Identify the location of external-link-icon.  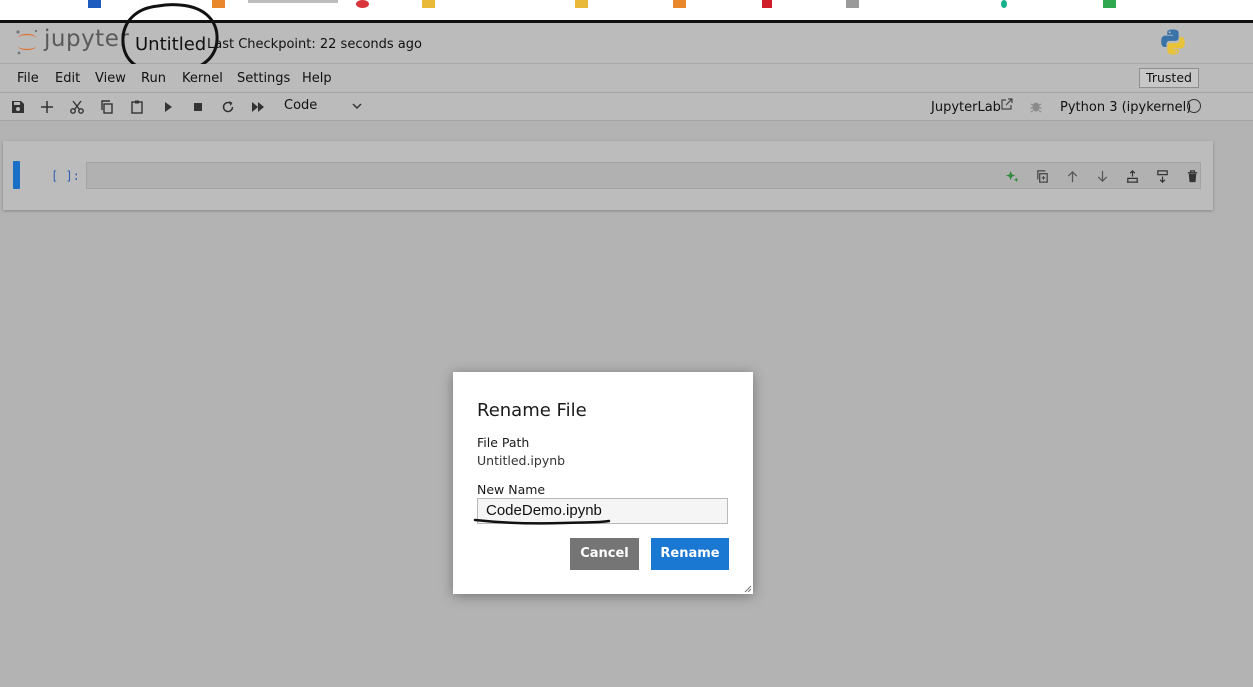
(1006, 104).